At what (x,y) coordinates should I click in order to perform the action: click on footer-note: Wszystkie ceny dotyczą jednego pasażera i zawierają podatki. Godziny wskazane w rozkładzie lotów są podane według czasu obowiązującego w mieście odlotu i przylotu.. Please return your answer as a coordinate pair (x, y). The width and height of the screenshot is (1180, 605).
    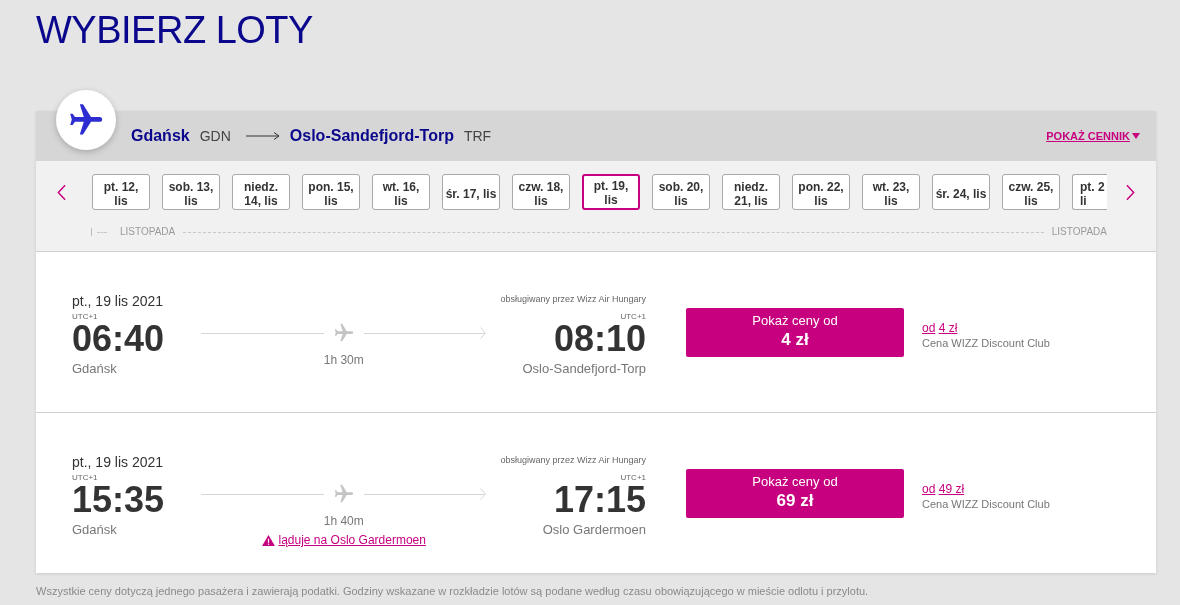
    Looking at the image, I should click on (453, 591).